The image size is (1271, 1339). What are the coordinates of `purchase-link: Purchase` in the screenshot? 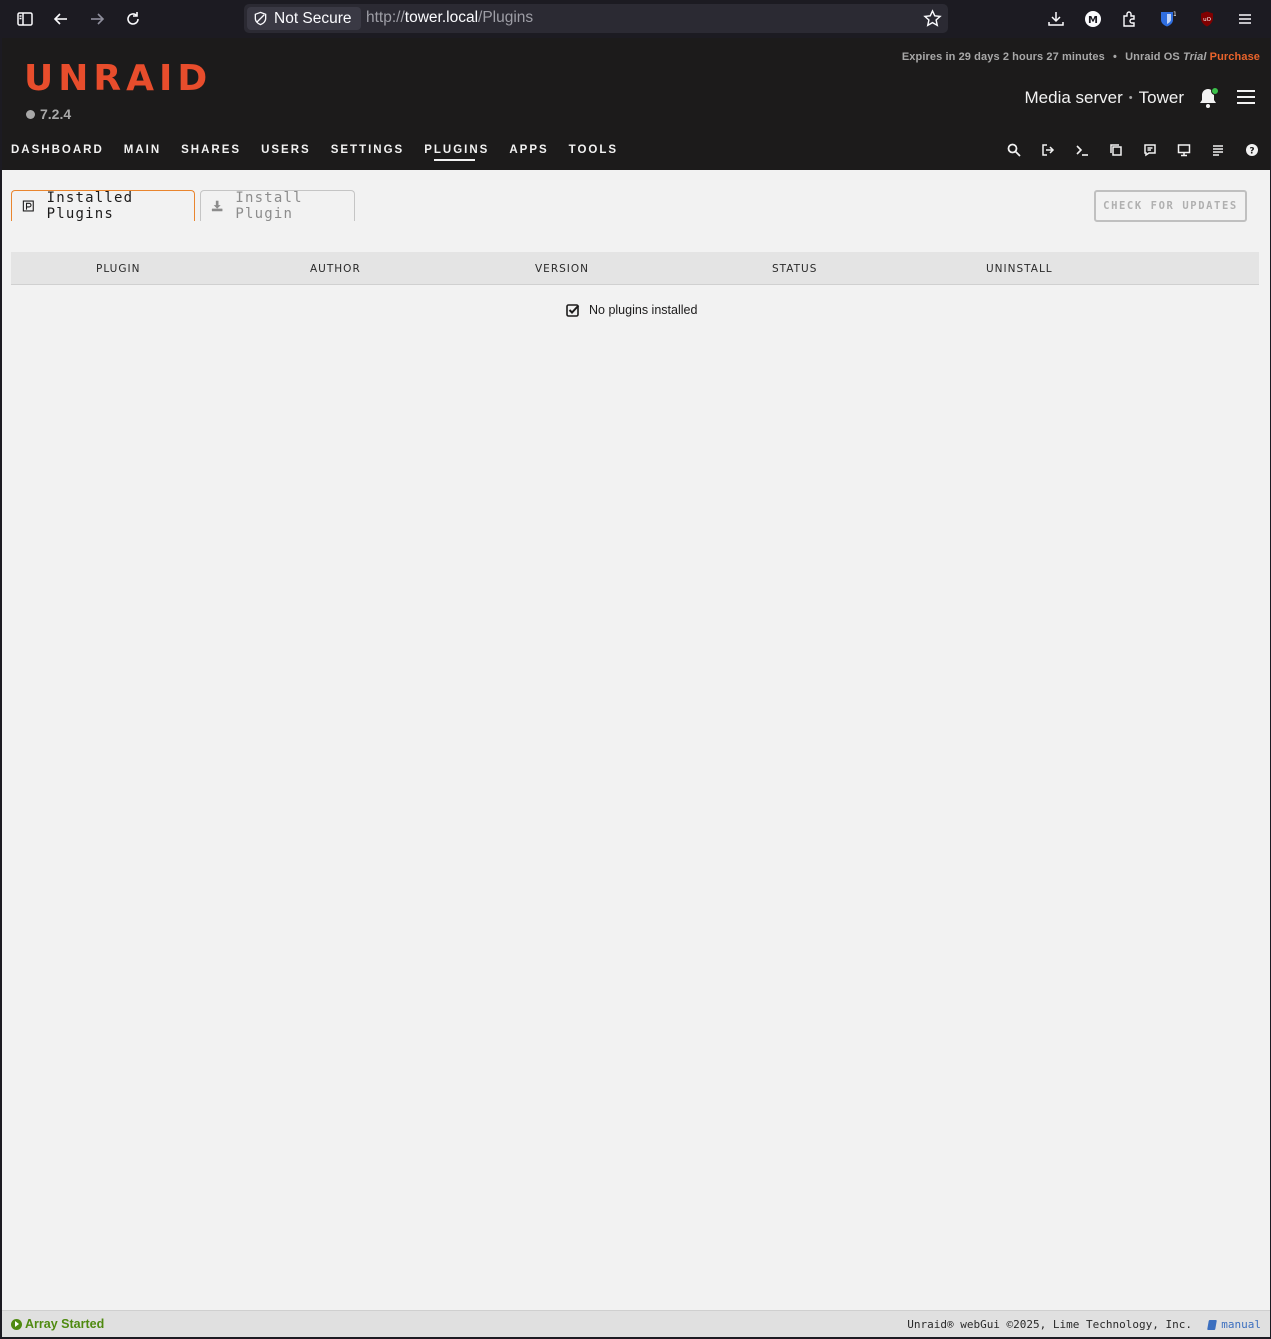 It's located at (1235, 57).